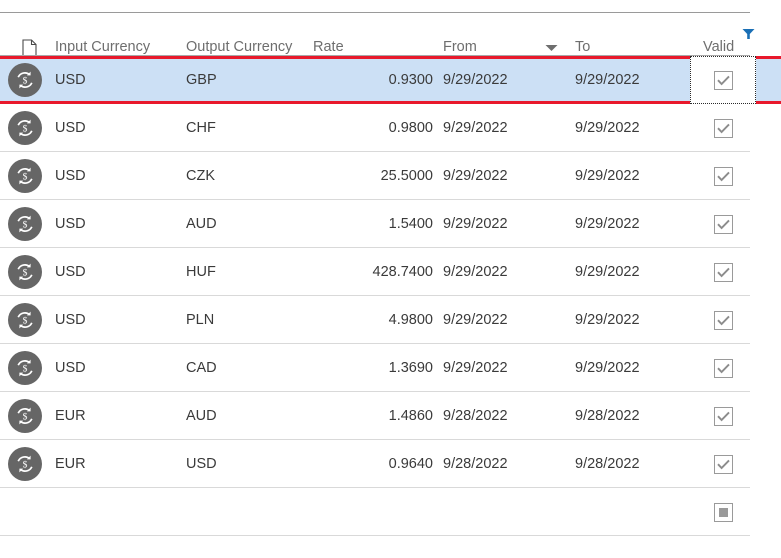  Describe the element at coordinates (201, 464) in the screenshot. I see `cell-output-currency: USD` at that location.